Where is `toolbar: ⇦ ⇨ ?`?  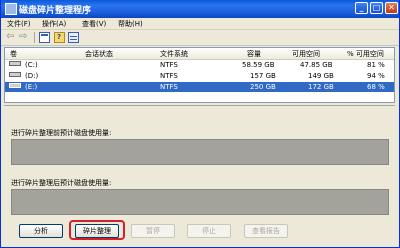
toolbar: ⇦ ⇨ ? is located at coordinates (200, 38).